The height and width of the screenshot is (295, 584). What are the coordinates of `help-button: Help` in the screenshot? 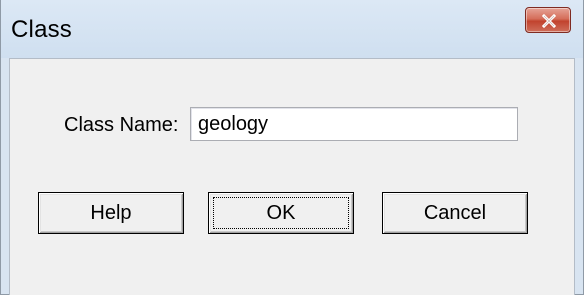 It's located at (111, 213).